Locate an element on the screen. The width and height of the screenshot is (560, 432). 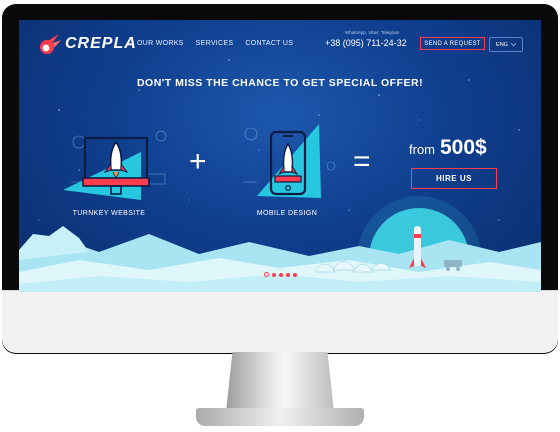
send-request-button: SEND A REQUEST is located at coordinates (452, 43).